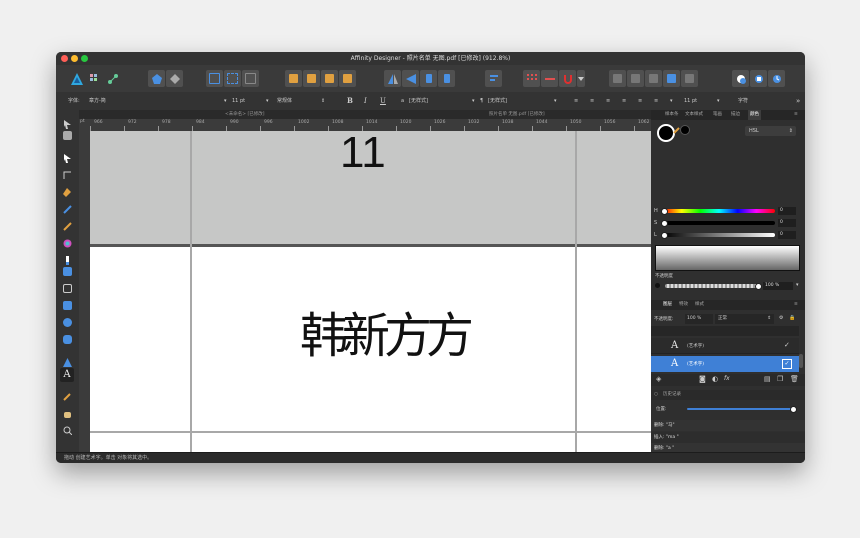  What do you see at coordinates (776, 78) in the screenshot?
I see `history-icon` at bounding box center [776, 78].